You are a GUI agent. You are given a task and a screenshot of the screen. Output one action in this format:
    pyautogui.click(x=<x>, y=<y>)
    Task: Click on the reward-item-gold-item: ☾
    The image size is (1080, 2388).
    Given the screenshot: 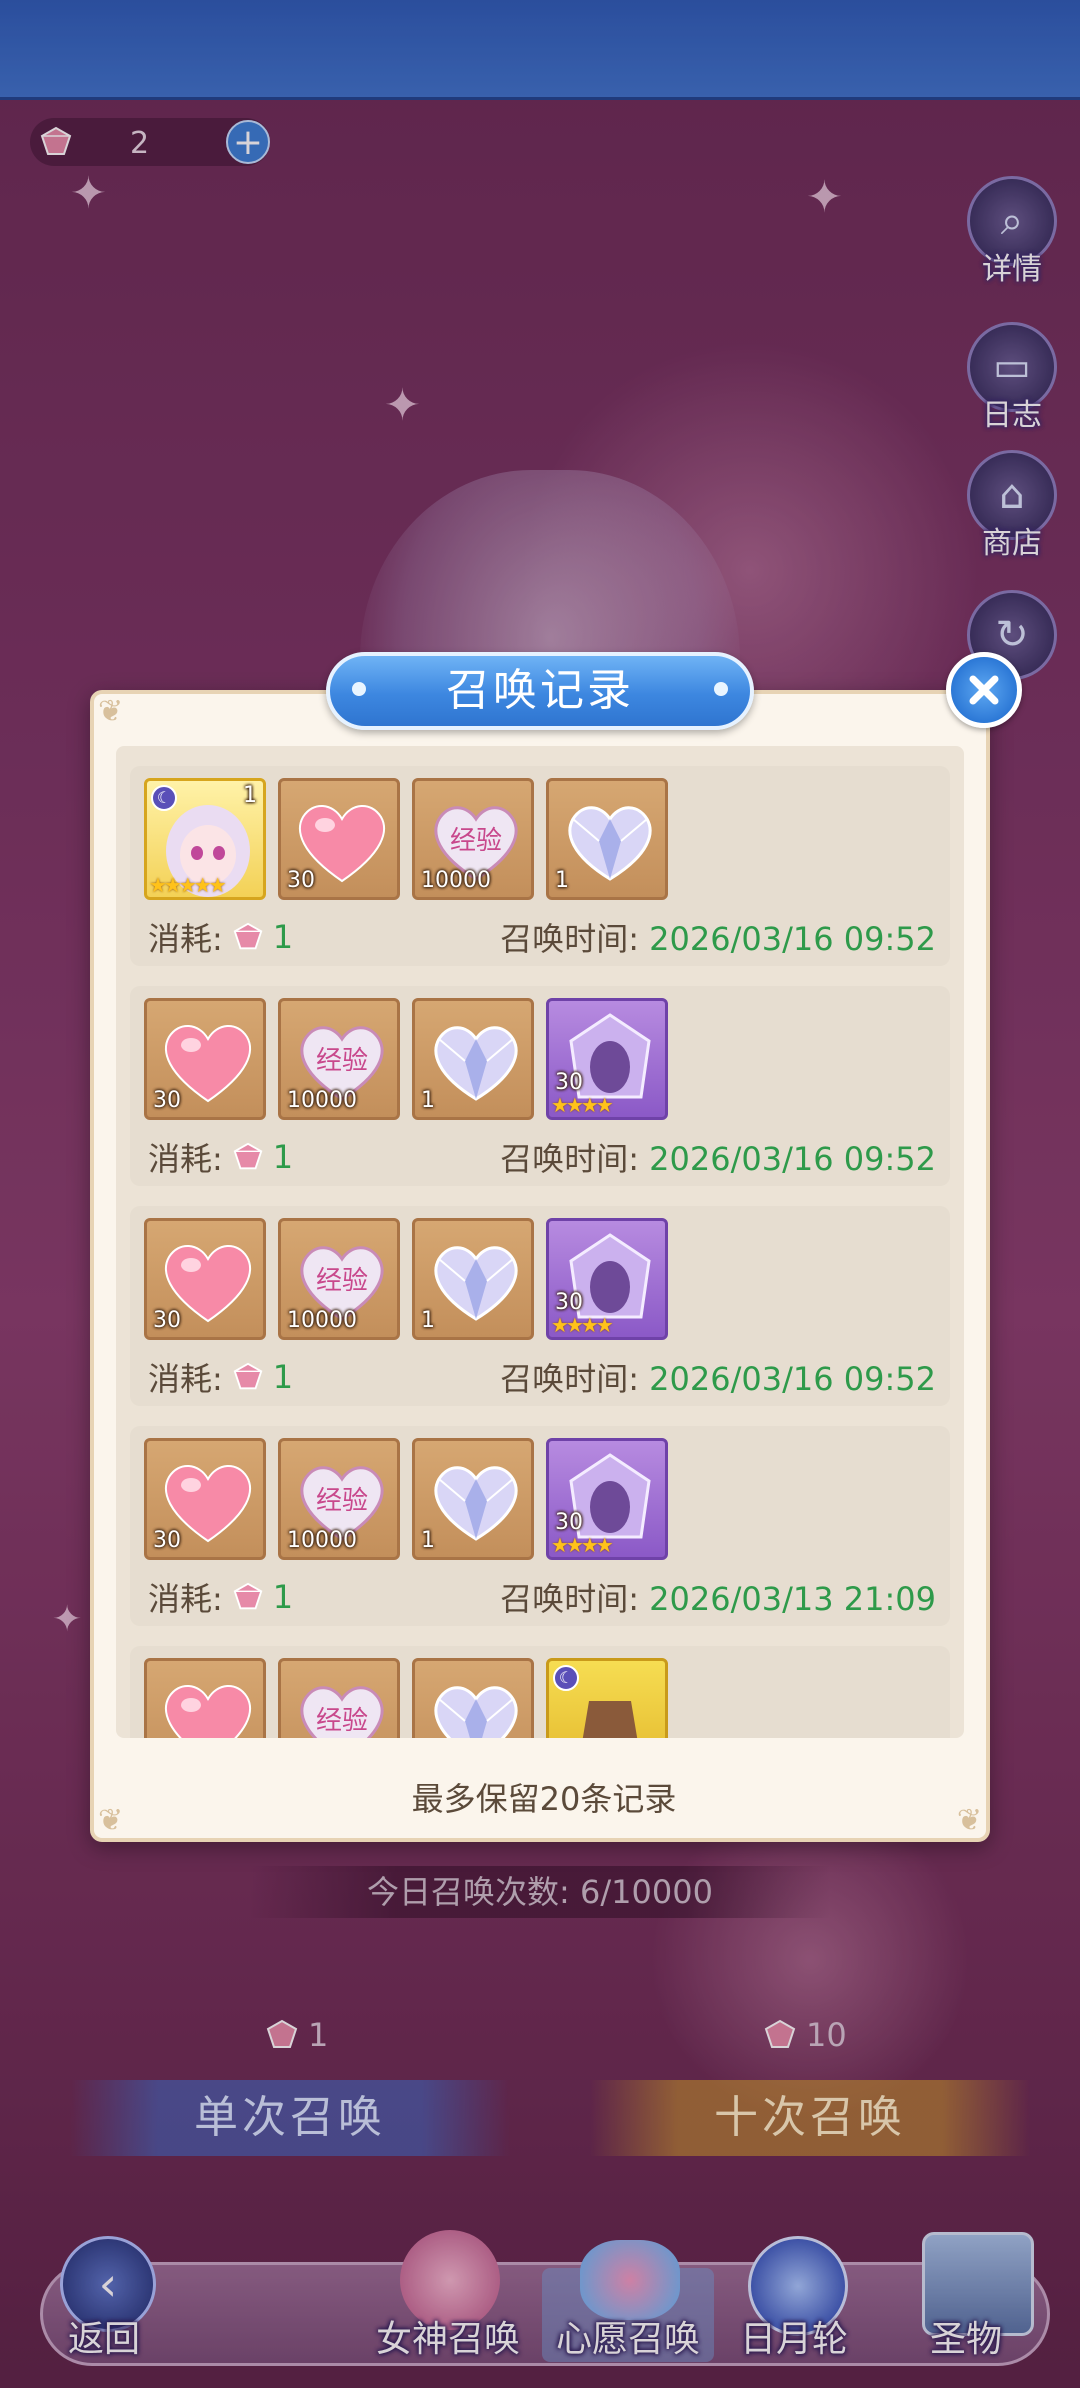 What is the action you would take?
    pyautogui.click(x=607, y=1698)
    